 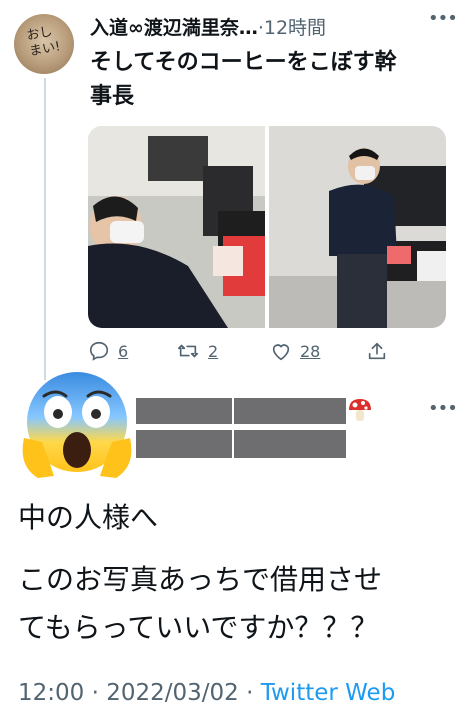 What do you see at coordinates (281, 352) in the screenshot?
I see `heart-icon` at bounding box center [281, 352].